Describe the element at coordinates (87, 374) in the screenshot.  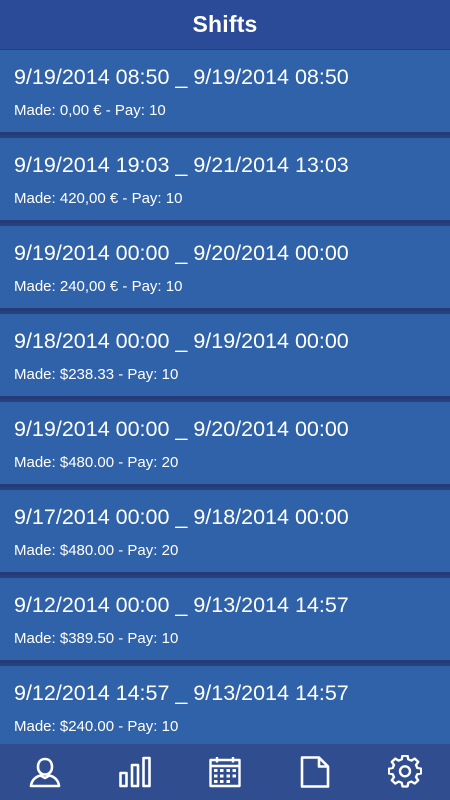
I see `made-value: $238.33` at that location.